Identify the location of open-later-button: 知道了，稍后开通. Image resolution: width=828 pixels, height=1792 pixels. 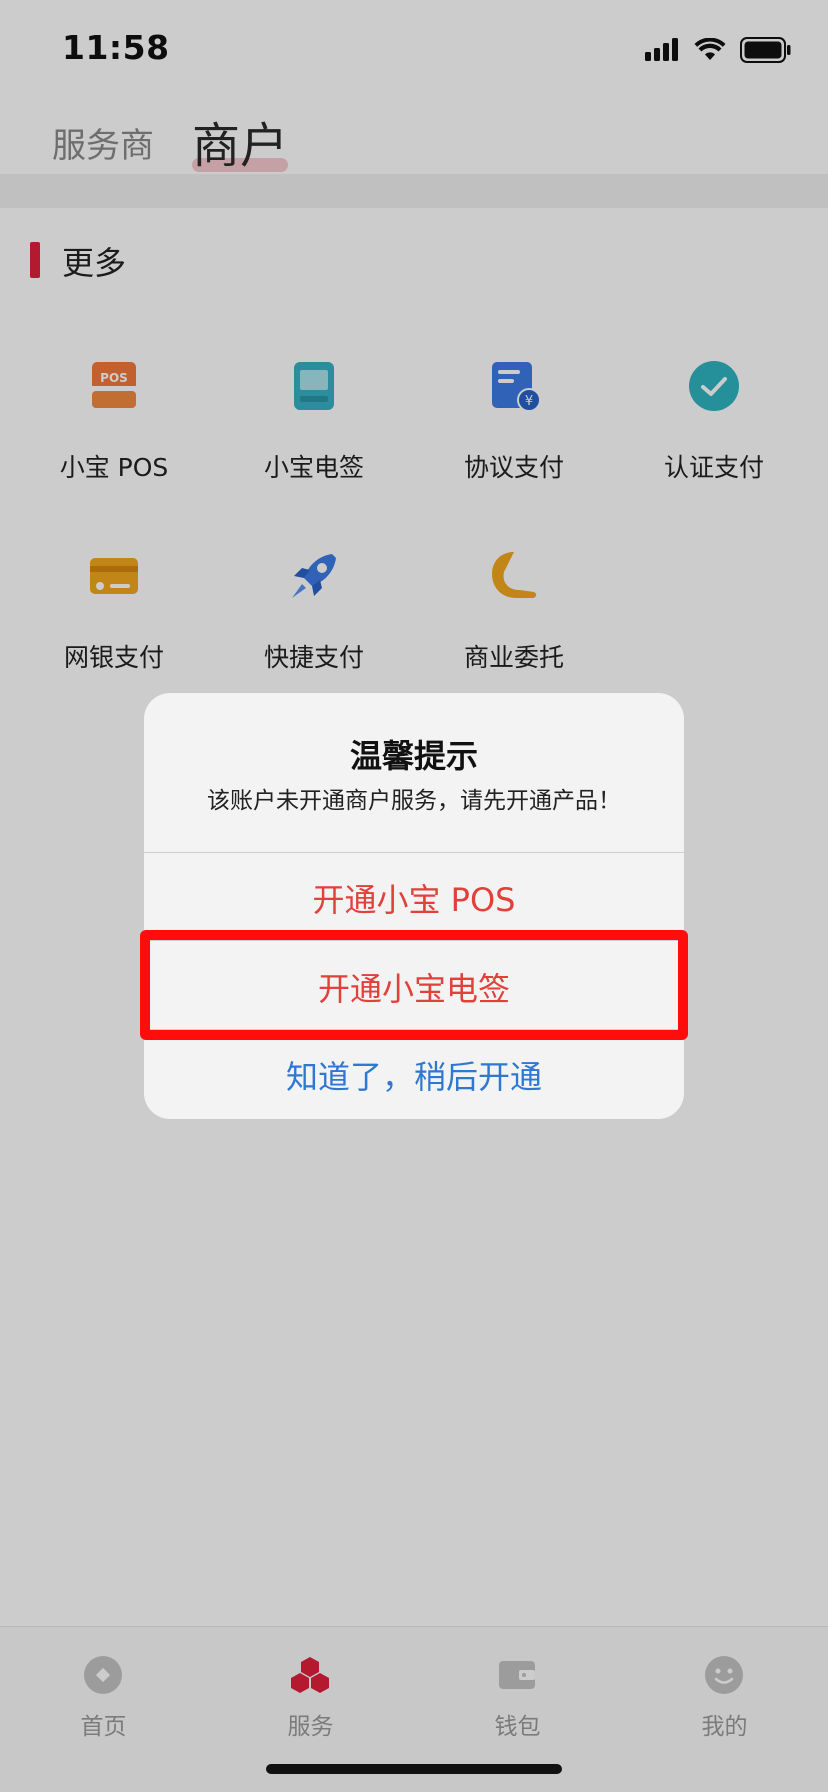
(414, 1075).